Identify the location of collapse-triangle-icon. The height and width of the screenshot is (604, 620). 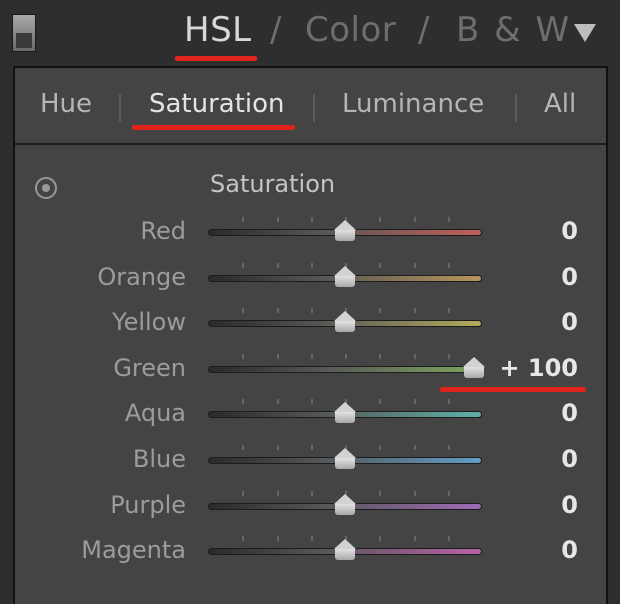
(585, 33).